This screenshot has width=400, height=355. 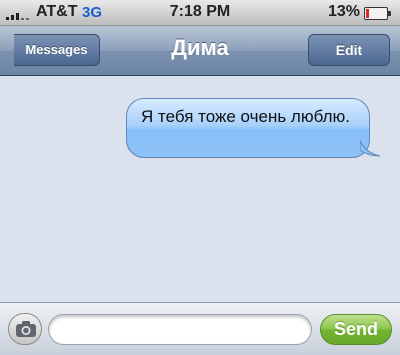 What do you see at coordinates (248, 128) in the screenshot?
I see `outgoing-message-bubble: Я тебя тоже очень люблю.` at bounding box center [248, 128].